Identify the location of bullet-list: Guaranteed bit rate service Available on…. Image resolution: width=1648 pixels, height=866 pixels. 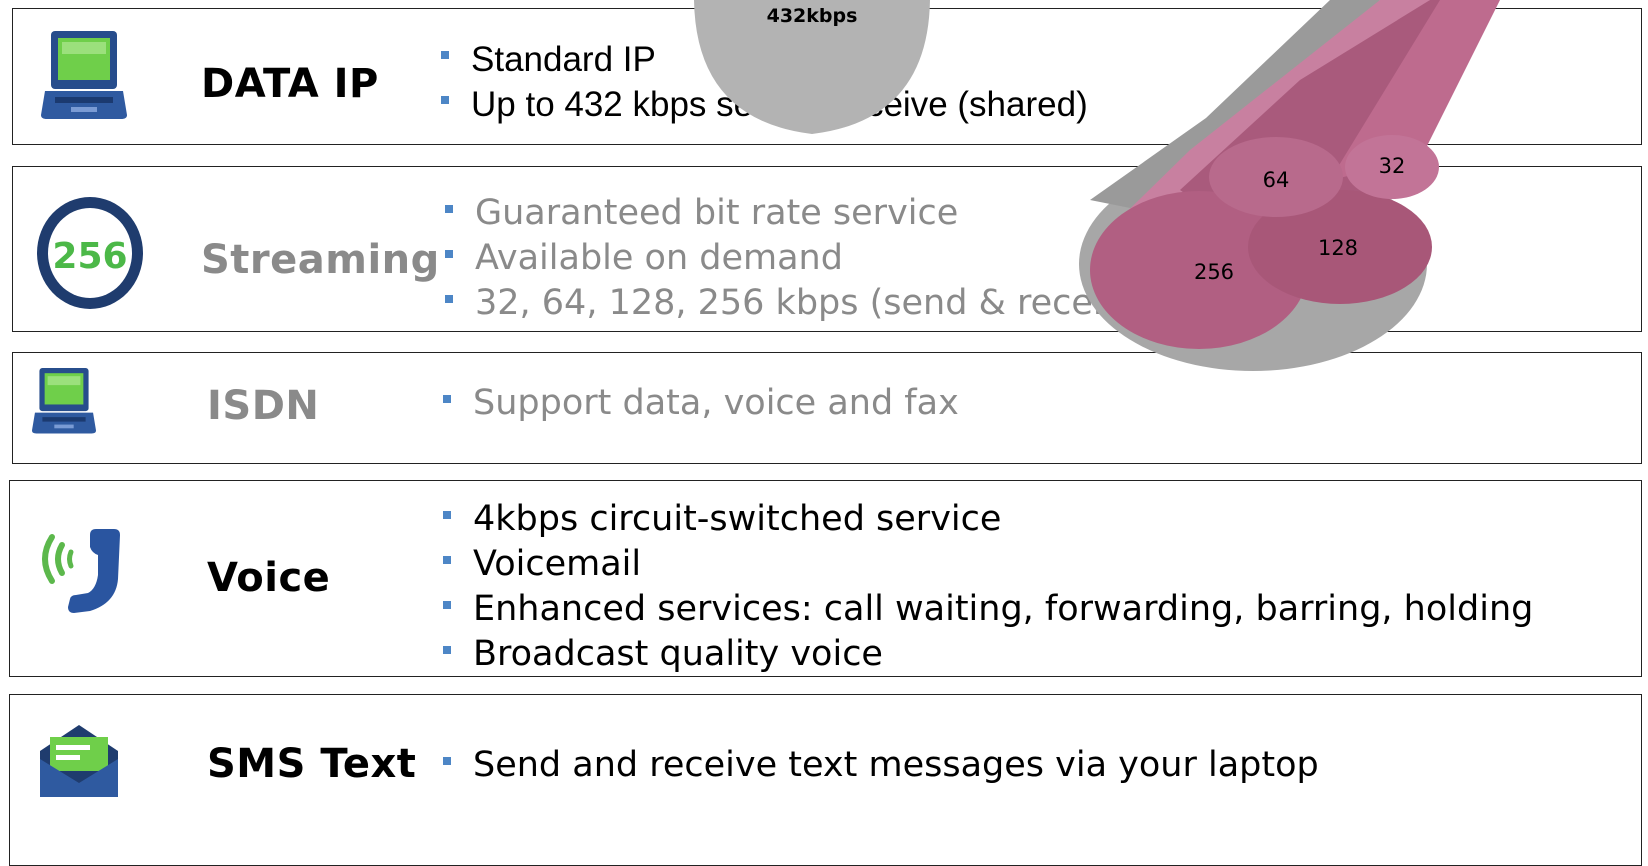
(800, 258).